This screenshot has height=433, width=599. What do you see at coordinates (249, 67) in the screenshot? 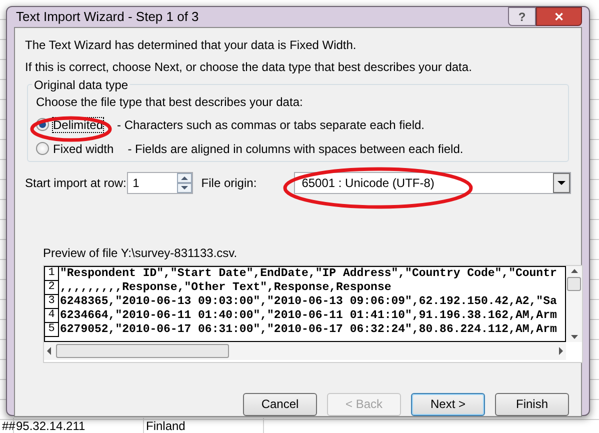
I see `intro-text: If this is correct, choose Next, or choose the data type that best describes your data.` at bounding box center [249, 67].